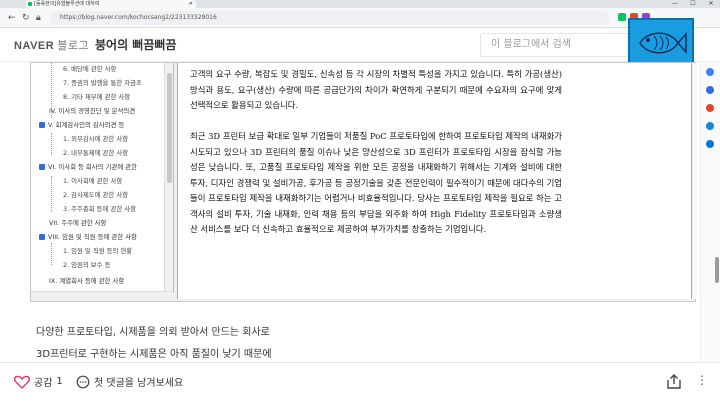 The height and width of the screenshot is (404, 720). What do you see at coordinates (77, 223) in the screenshot?
I see `toc-item: VII. 주주에 관한 사항` at bounding box center [77, 223].